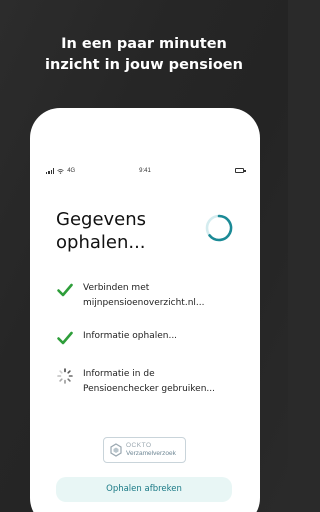  Describe the element at coordinates (116, 450) in the screenshot. I see `ockto-mark-icon` at that location.